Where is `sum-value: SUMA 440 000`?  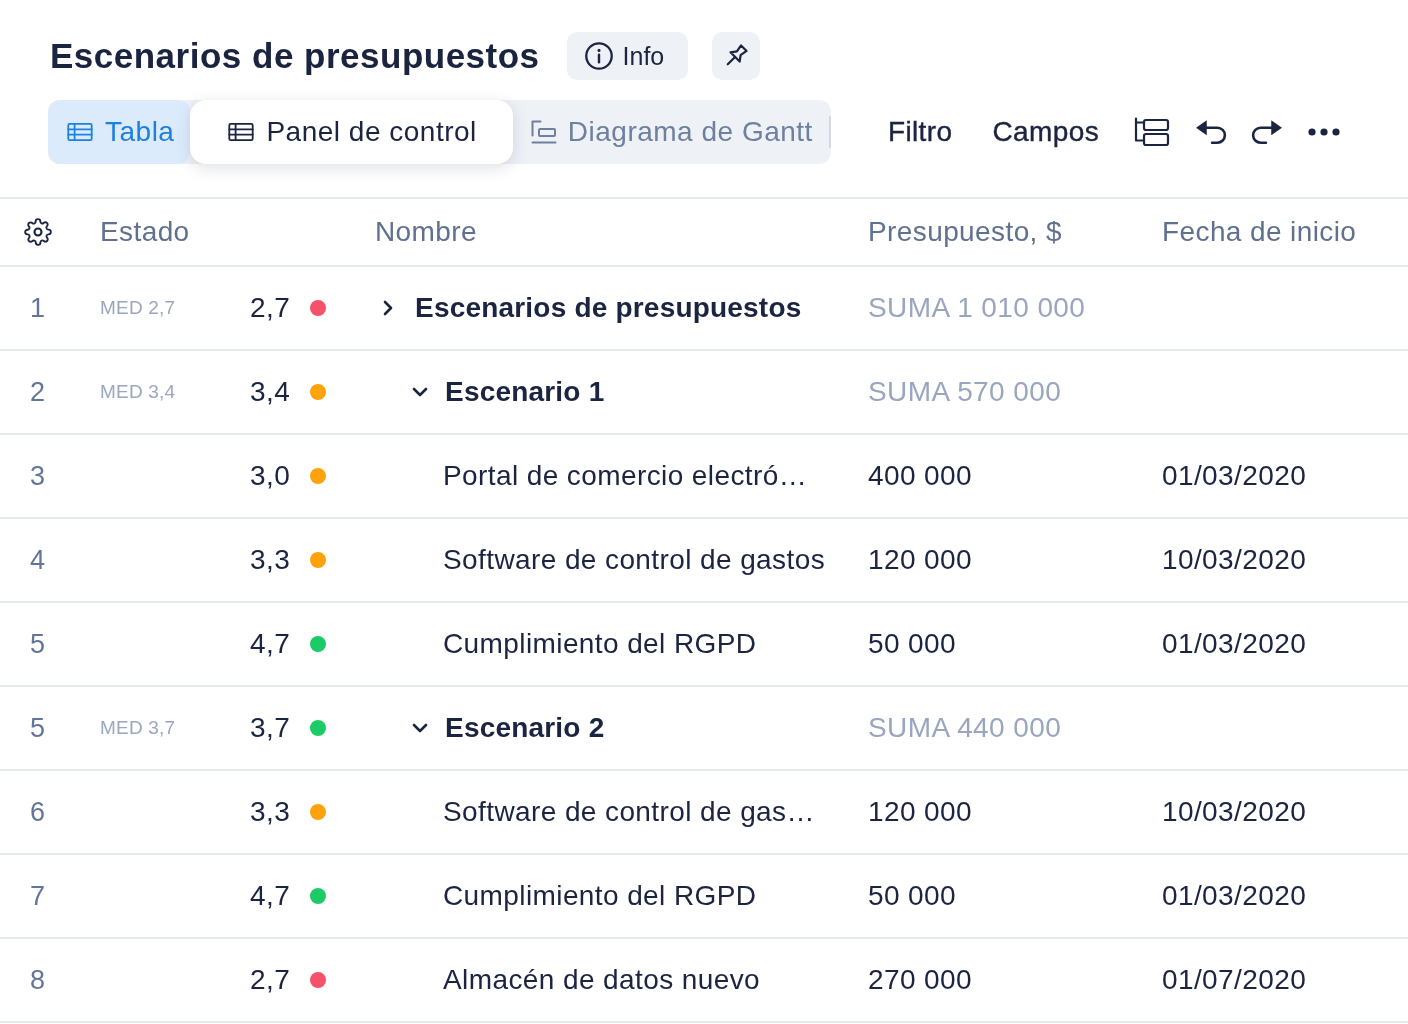 sum-value: SUMA 440 000 is located at coordinates (965, 727).